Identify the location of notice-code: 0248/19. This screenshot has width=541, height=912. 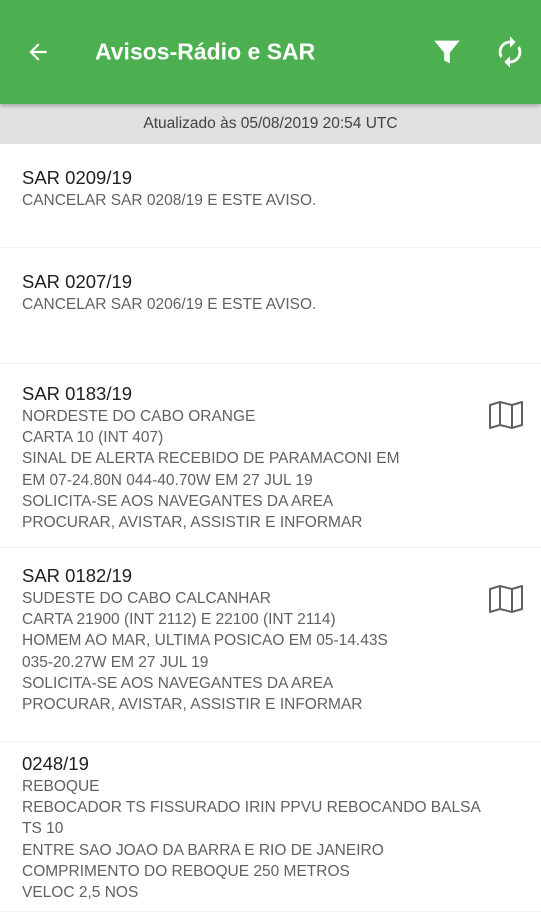
(55, 763).